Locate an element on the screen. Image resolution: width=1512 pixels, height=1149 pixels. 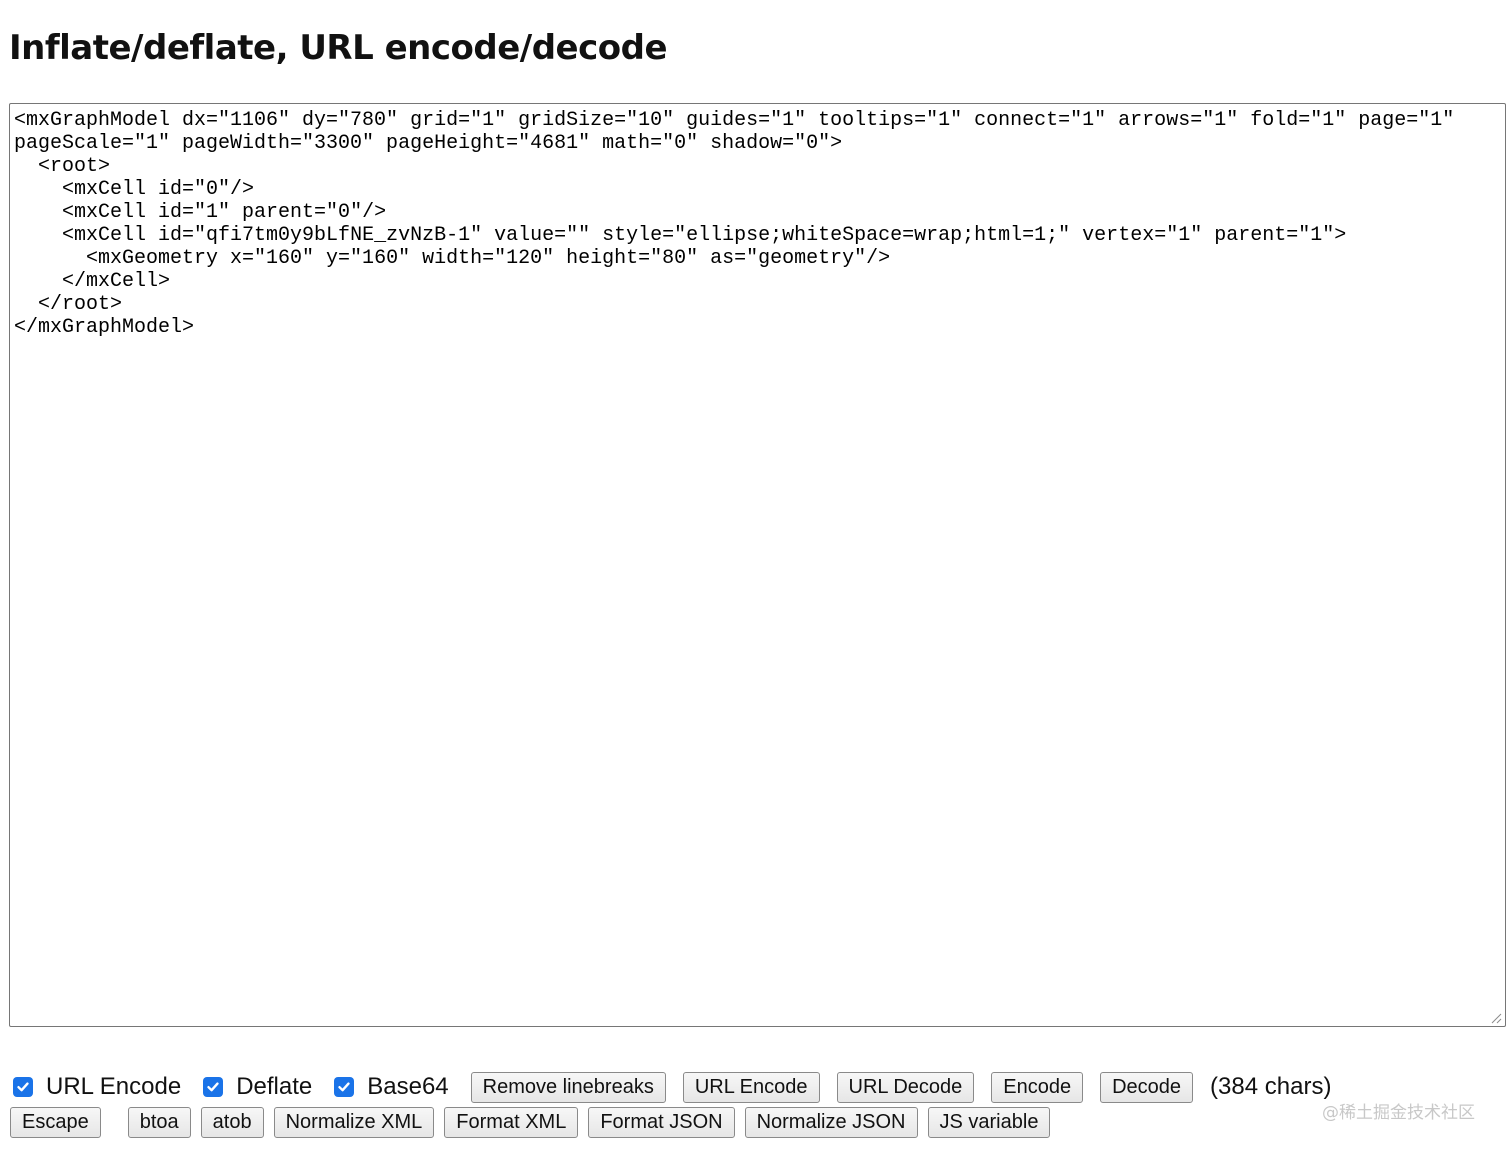
normalize-xml-button: Normalize XML is located at coordinates (354, 1122).